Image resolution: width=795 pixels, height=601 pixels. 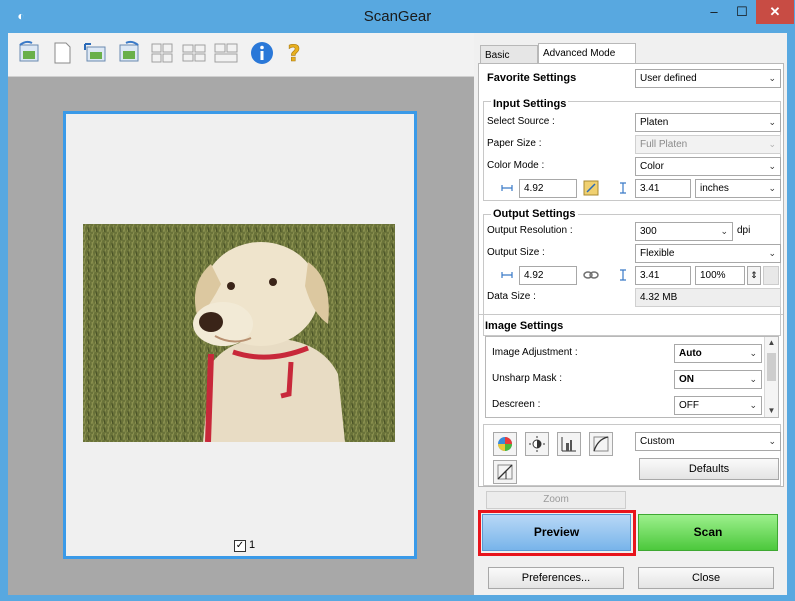 What do you see at coordinates (663, 275) in the screenshot?
I see `output-height-field: 3.41` at bounding box center [663, 275].